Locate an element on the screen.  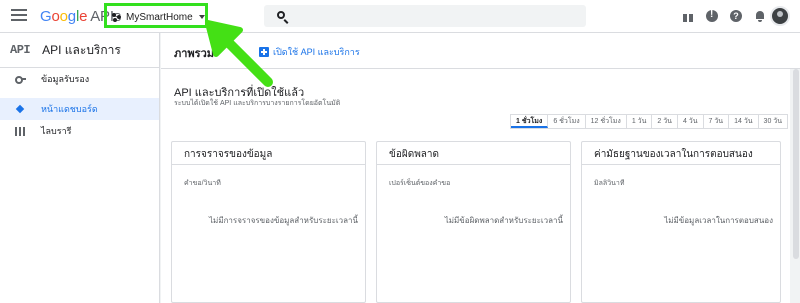
logo-letter: e is located at coordinates (83, 16).